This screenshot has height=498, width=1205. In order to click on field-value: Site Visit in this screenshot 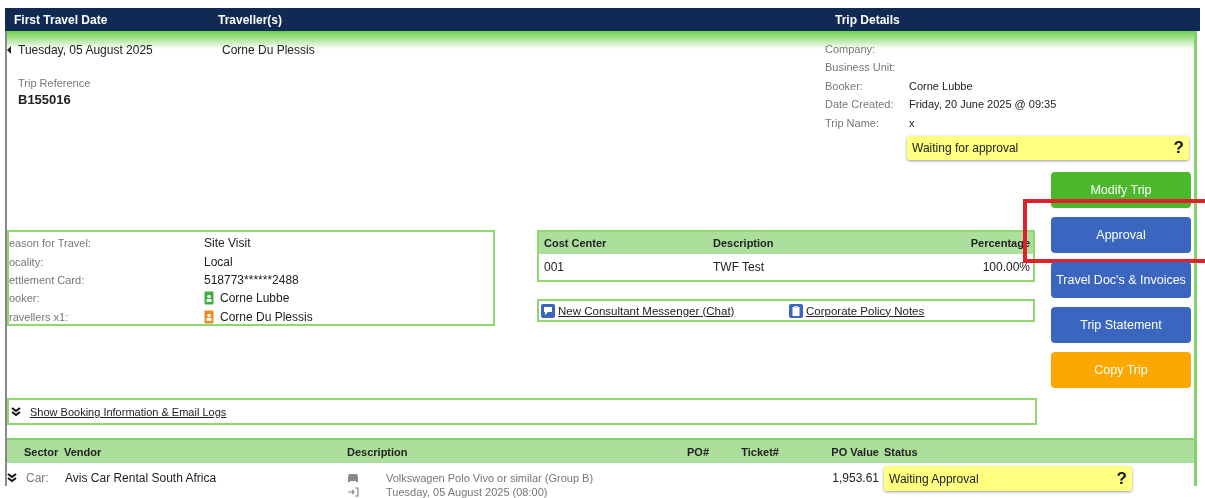, I will do `click(227, 243)`.